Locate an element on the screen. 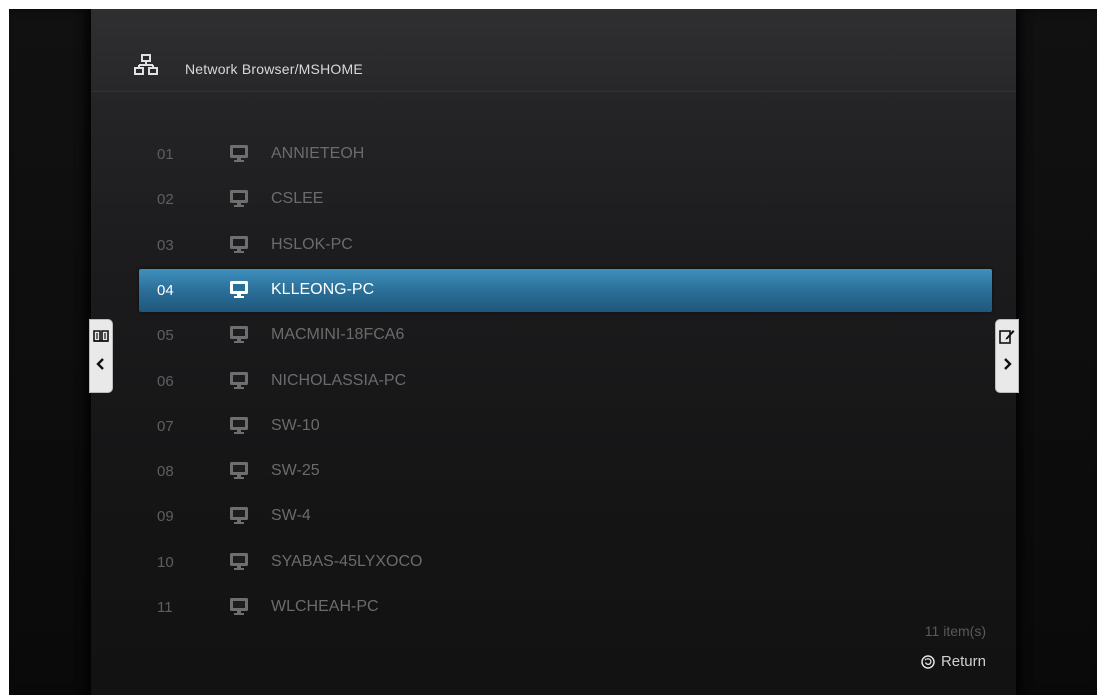  computer-name: SYABAS-45LYXOCO is located at coordinates (347, 561).